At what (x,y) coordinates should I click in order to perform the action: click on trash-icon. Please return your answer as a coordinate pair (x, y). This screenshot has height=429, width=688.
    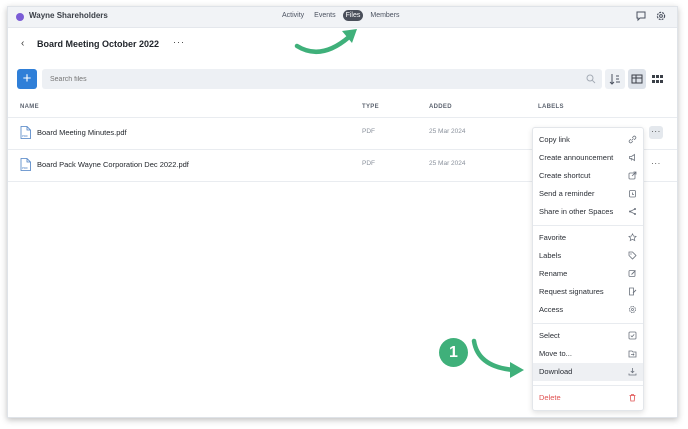
    Looking at the image, I should click on (632, 398).